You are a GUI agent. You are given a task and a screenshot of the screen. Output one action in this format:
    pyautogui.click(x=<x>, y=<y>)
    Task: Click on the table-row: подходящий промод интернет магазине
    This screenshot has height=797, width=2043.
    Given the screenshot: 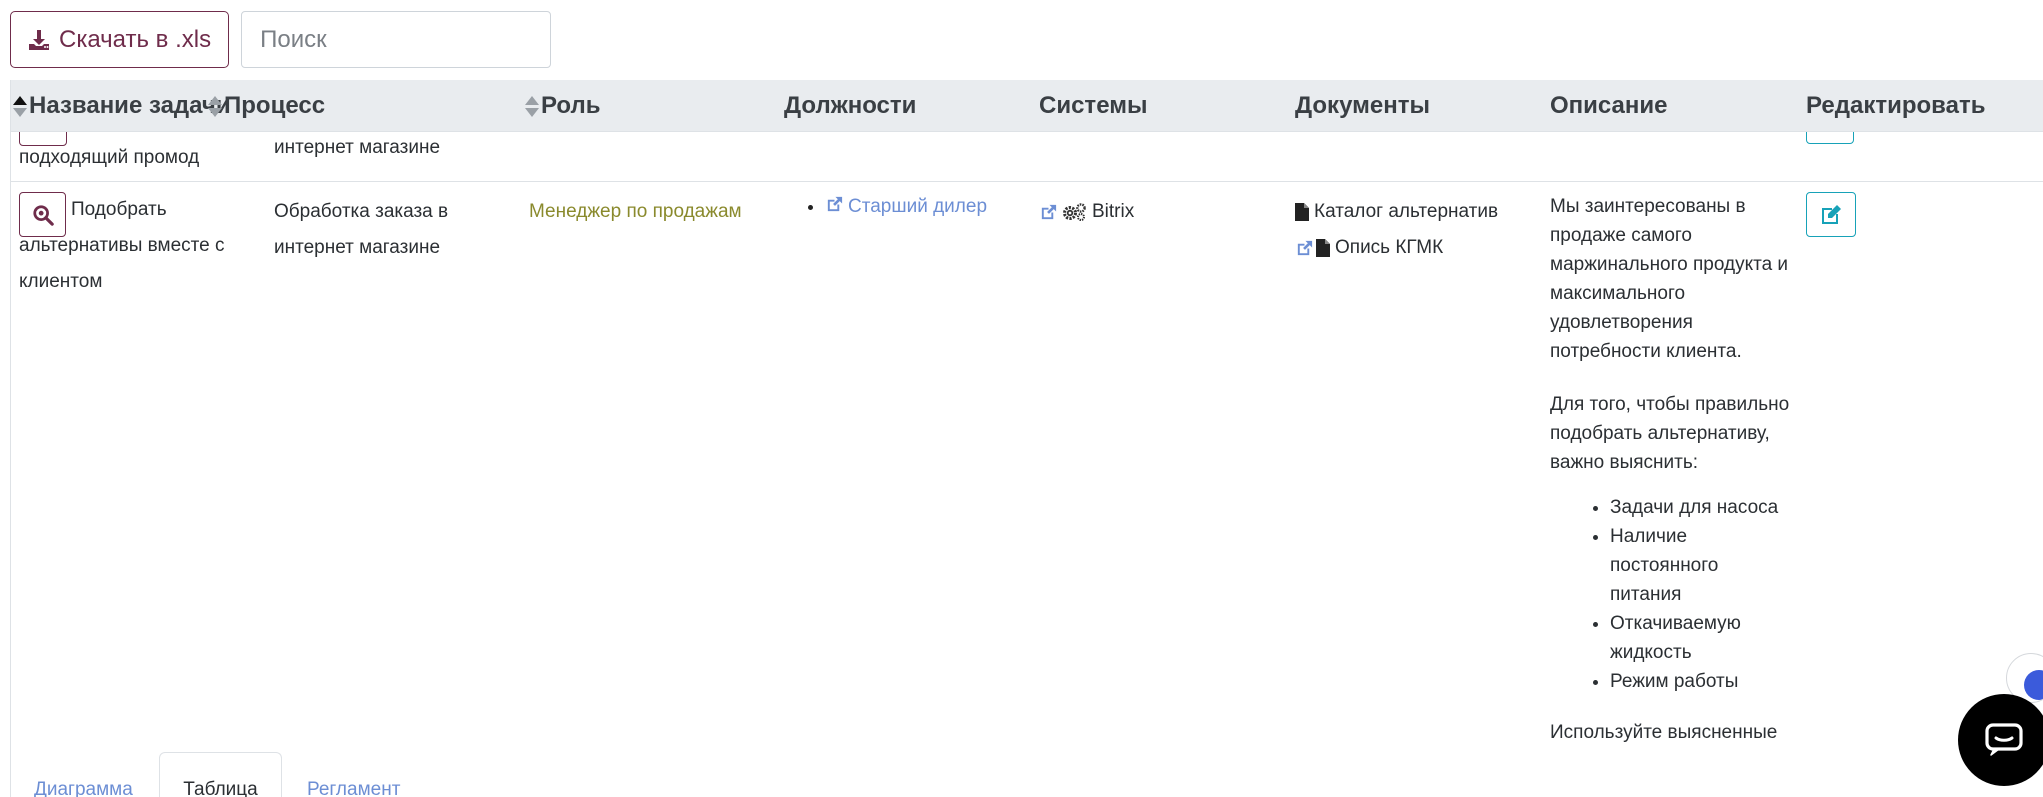 What is the action you would take?
    pyautogui.click(x=1027, y=153)
    